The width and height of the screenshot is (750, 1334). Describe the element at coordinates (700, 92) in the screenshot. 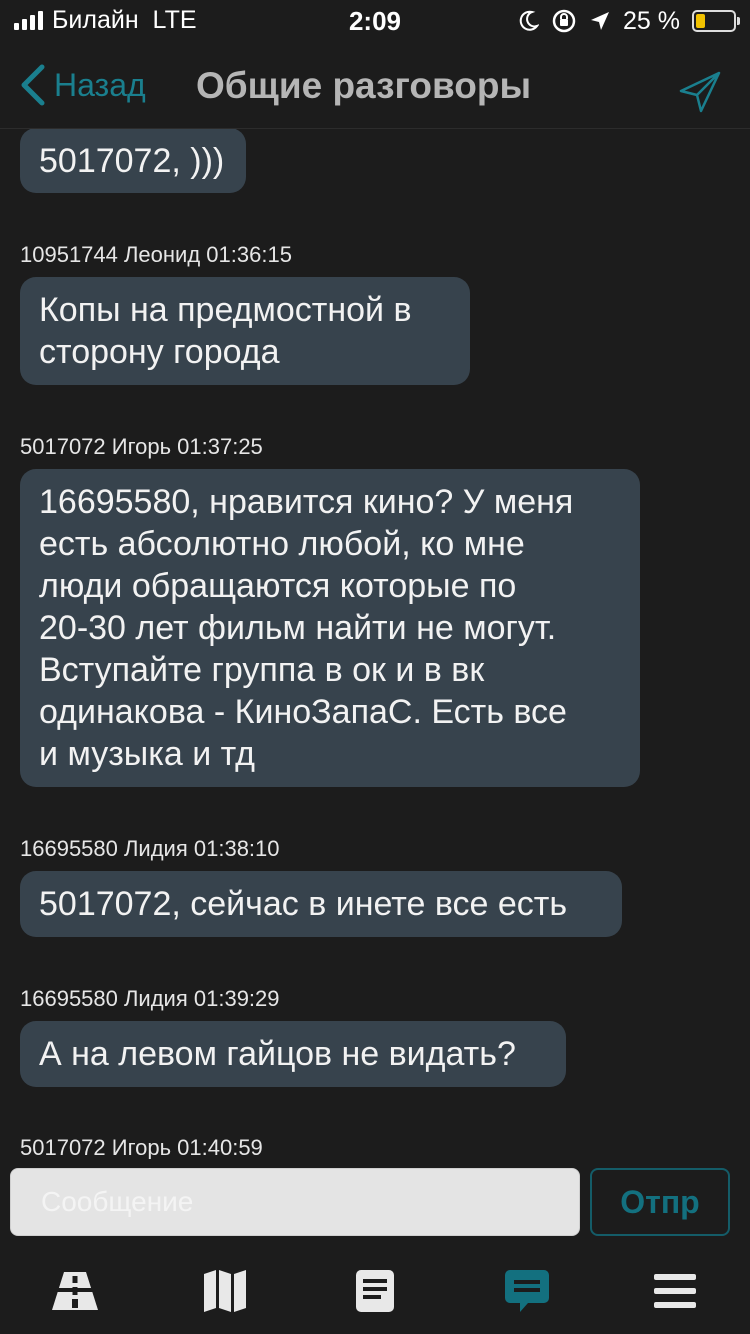

I see `send-icon` at that location.